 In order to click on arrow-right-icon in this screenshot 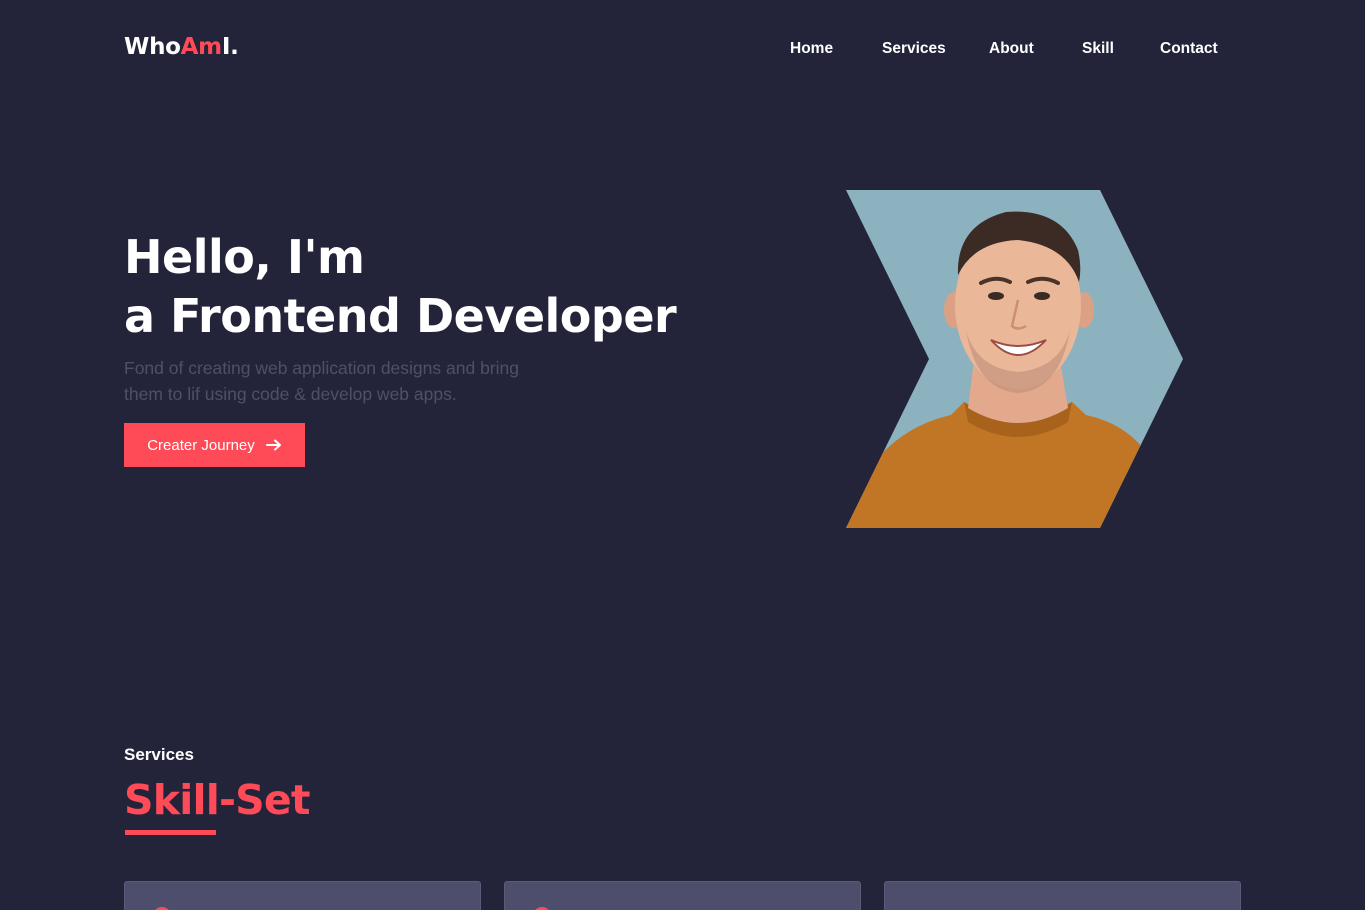, I will do `click(273, 445)`.